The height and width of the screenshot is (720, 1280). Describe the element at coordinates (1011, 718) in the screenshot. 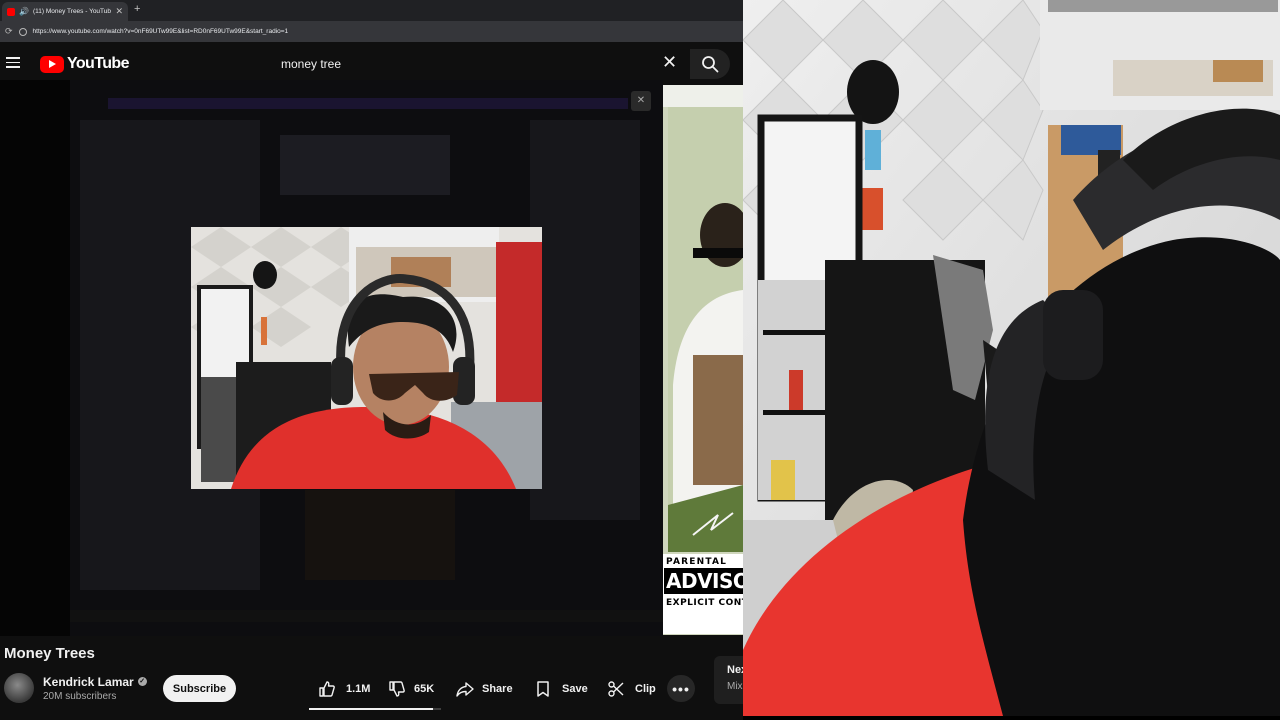

I see `webcam-bottom-strip` at that location.